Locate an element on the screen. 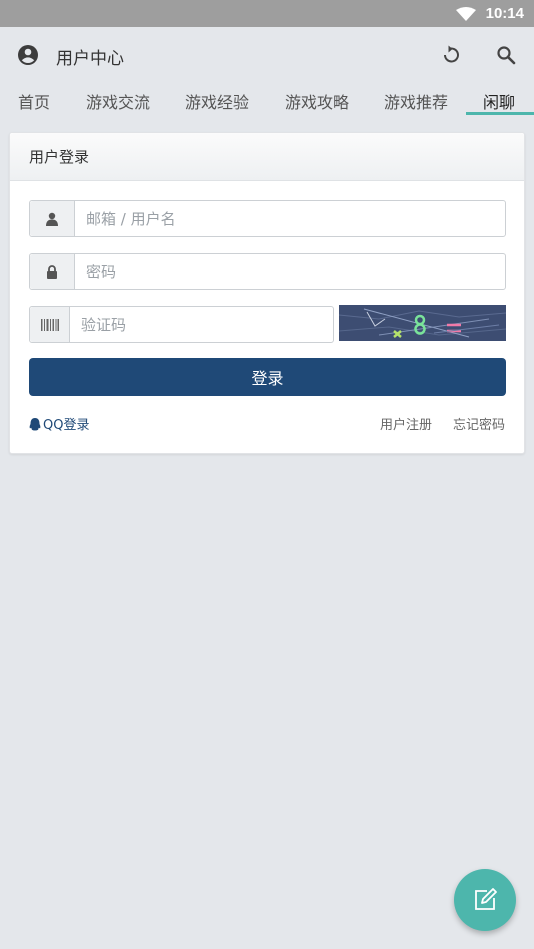 The image size is (534, 949). status-time: 10:14 is located at coordinates (504, 13).